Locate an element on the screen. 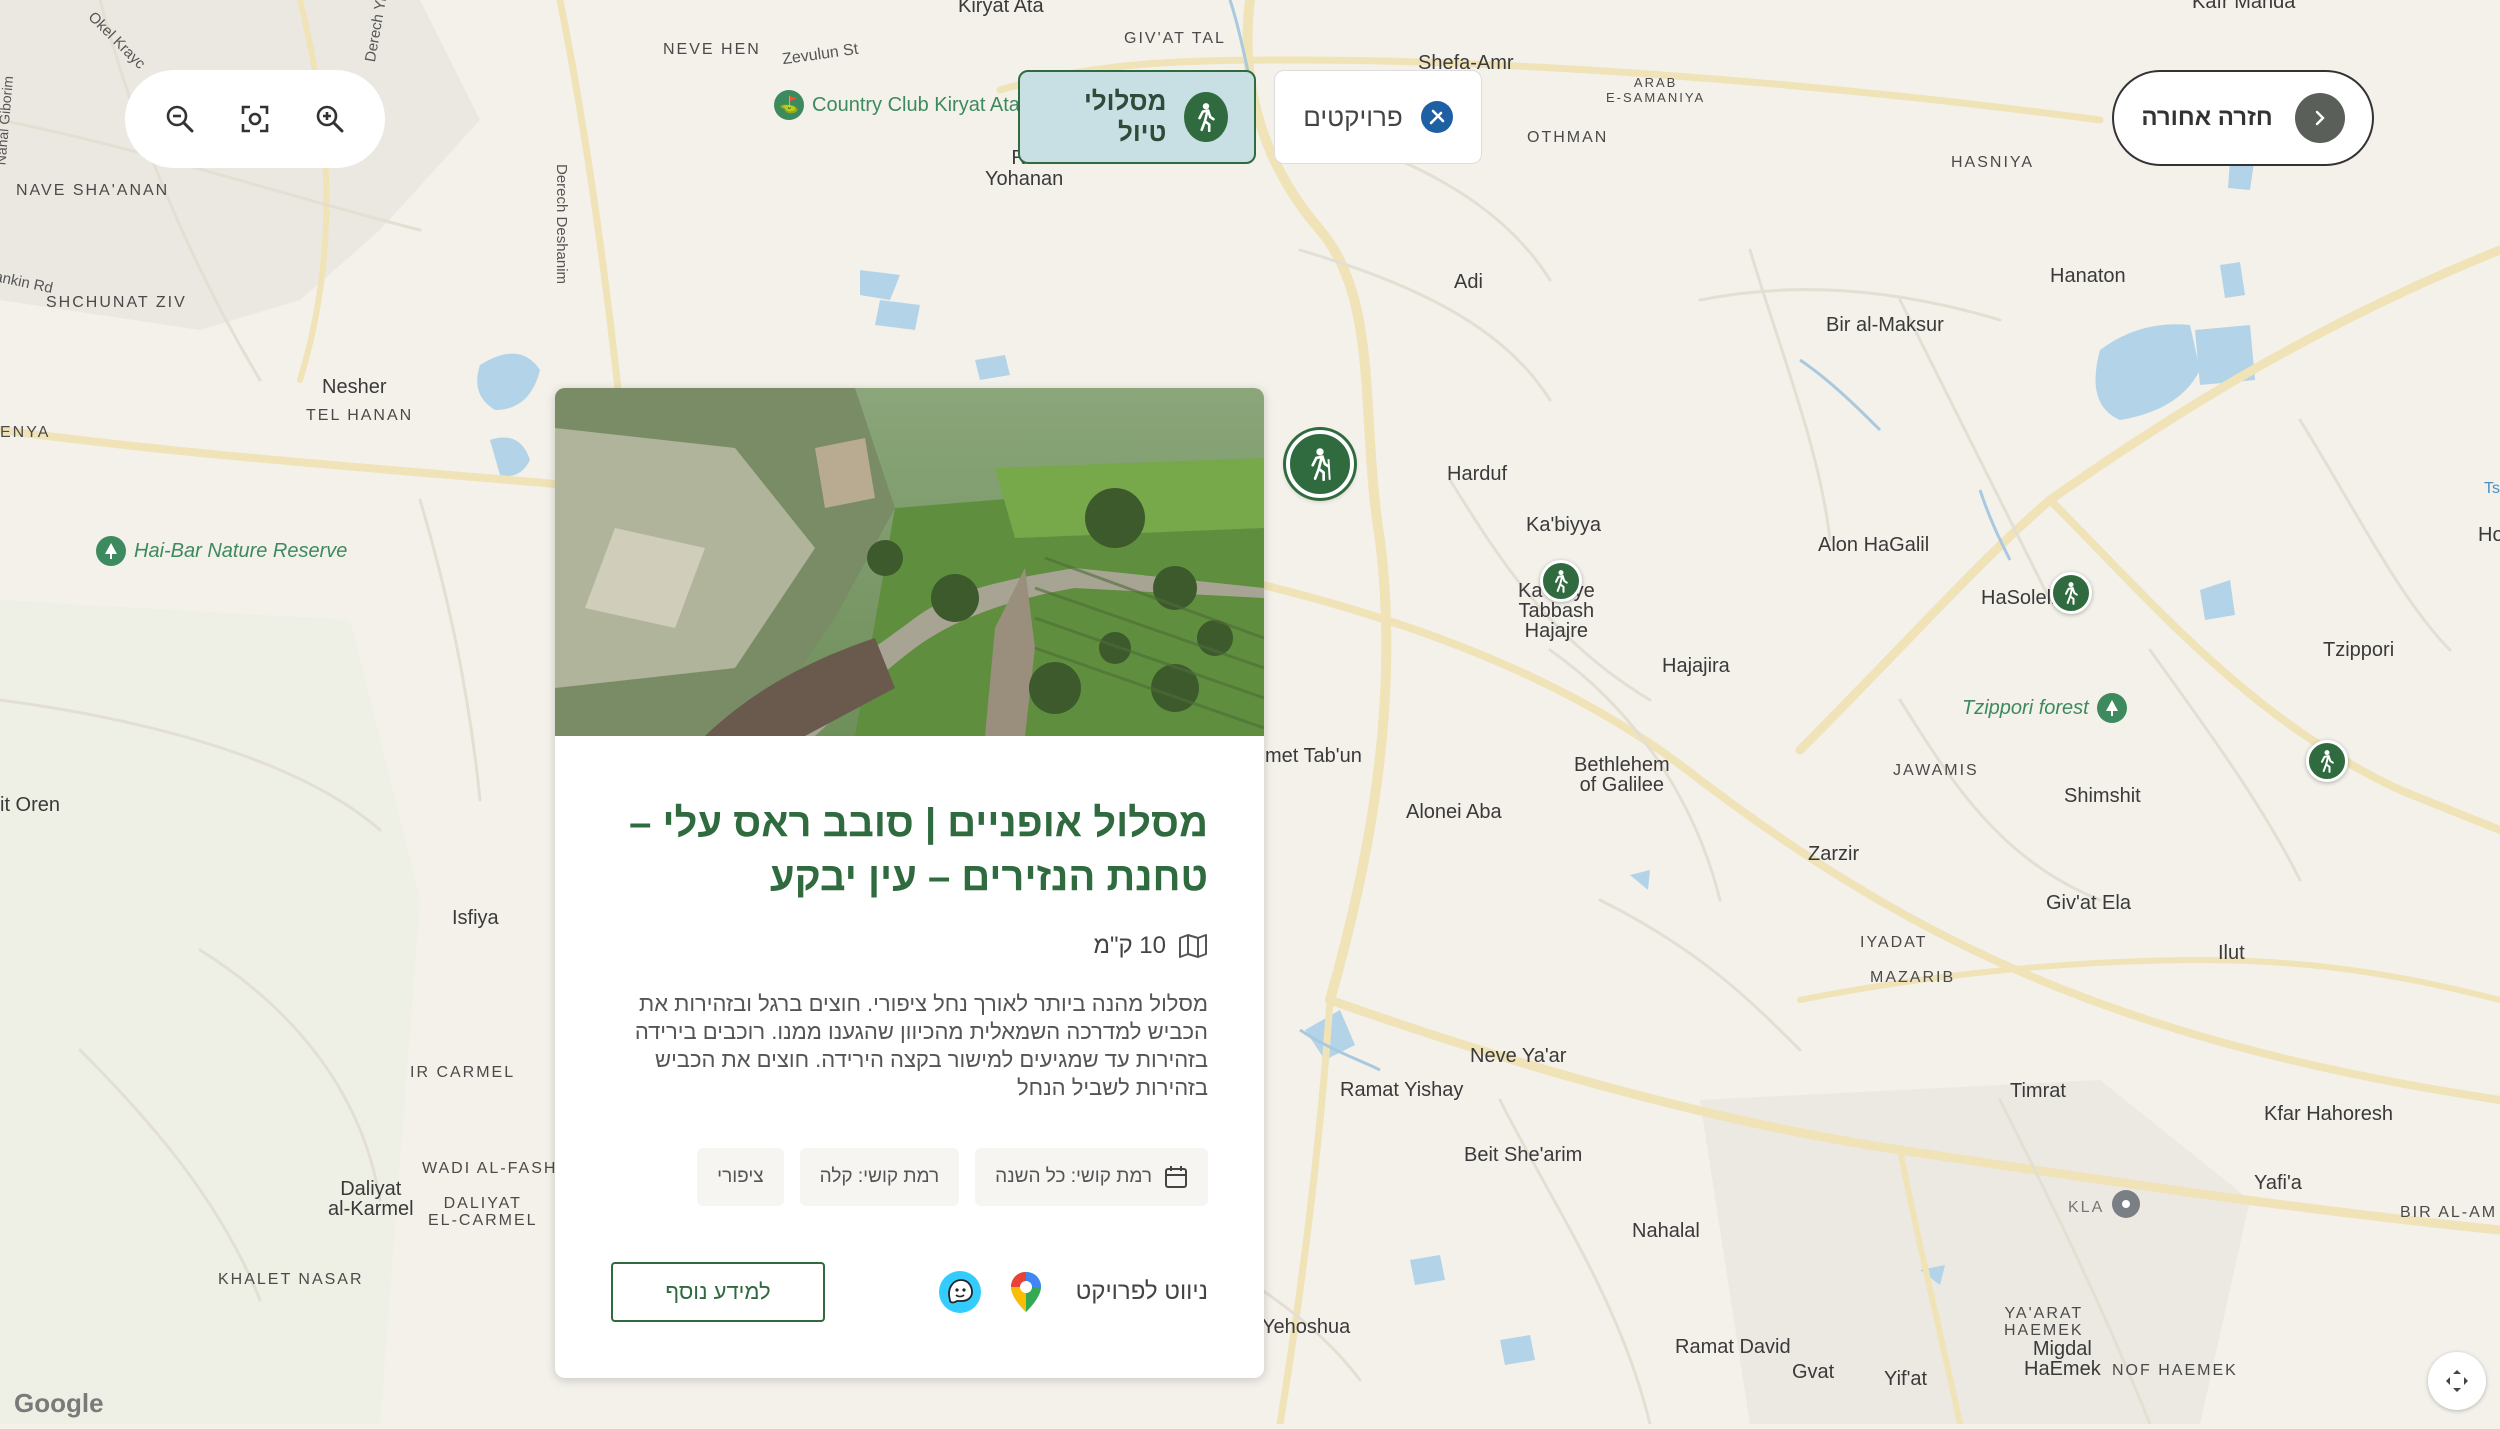 This screenshot has height=1429, width=2500. place-label: Kiryat Ata is located at coordinates (1001, 8).